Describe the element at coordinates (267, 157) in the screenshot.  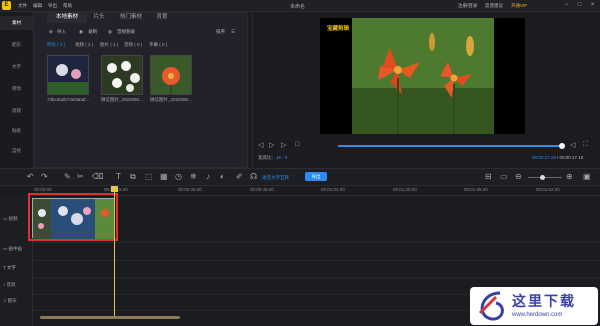
I see `aspect-ratio-label: 宽高比：` at that location.